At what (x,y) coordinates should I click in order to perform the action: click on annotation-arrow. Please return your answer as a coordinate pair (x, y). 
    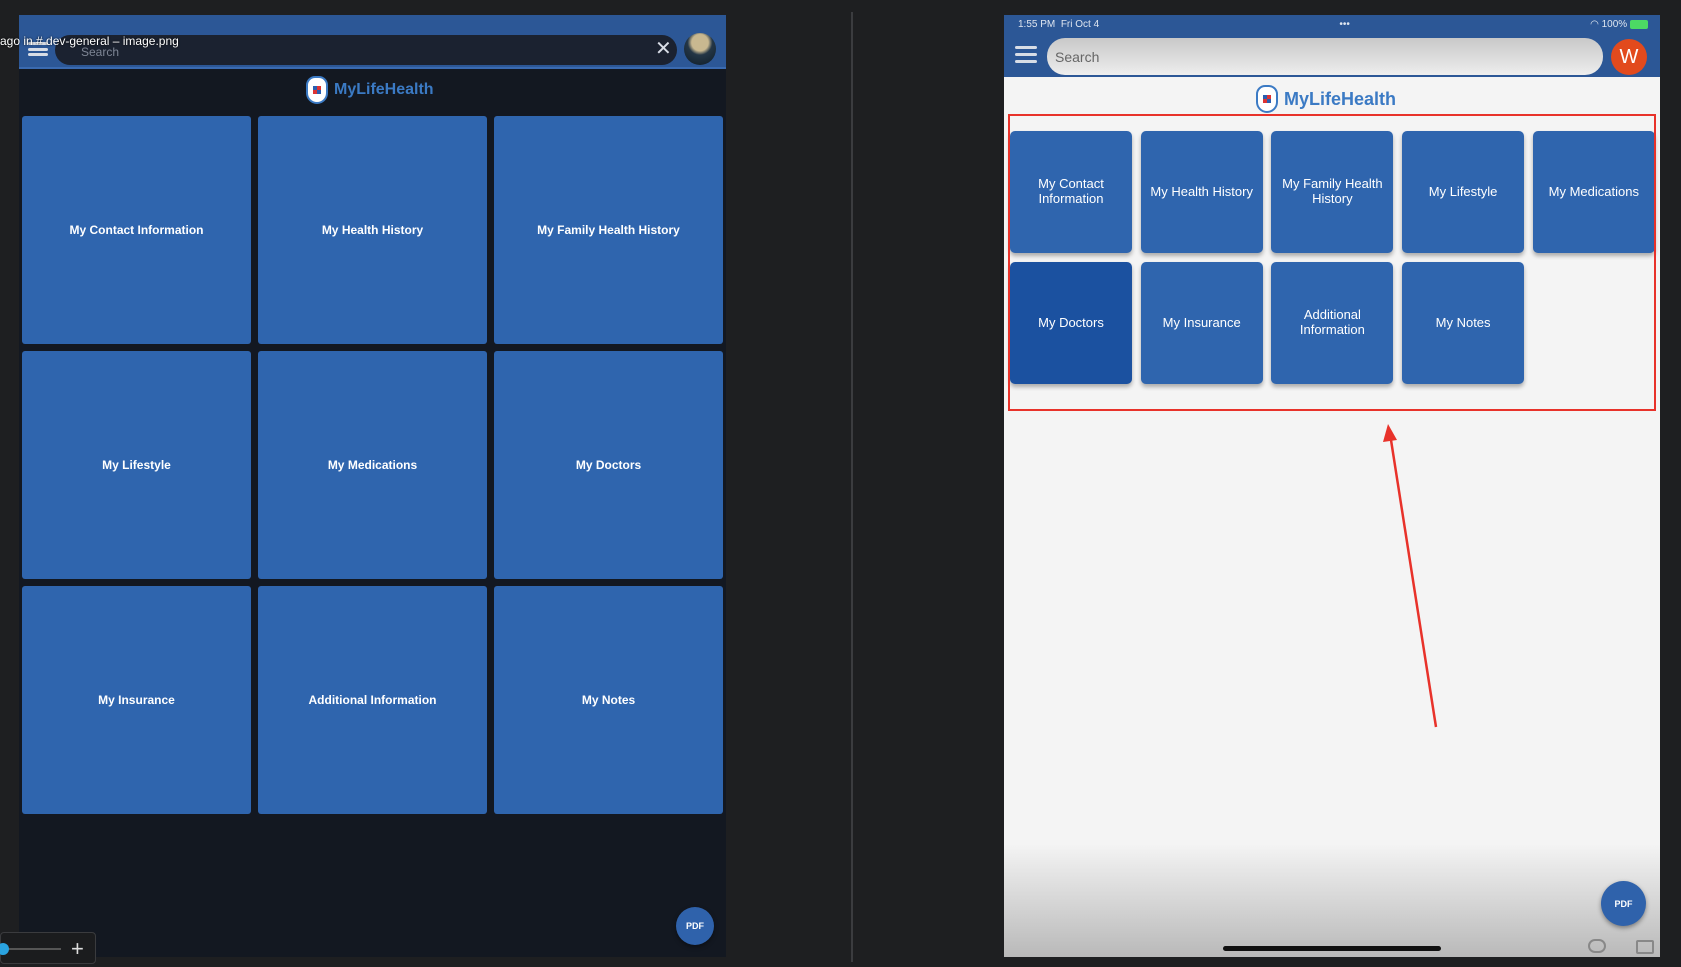
    Looking at the image, I should click on (1410, 576).